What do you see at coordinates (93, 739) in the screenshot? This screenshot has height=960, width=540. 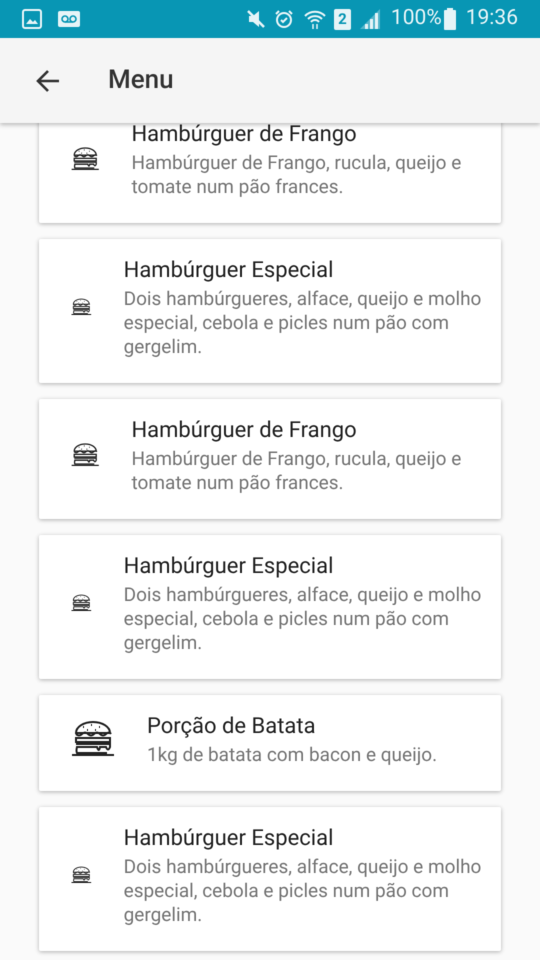 I see `burger-icon` at bounding box center [93, 739].